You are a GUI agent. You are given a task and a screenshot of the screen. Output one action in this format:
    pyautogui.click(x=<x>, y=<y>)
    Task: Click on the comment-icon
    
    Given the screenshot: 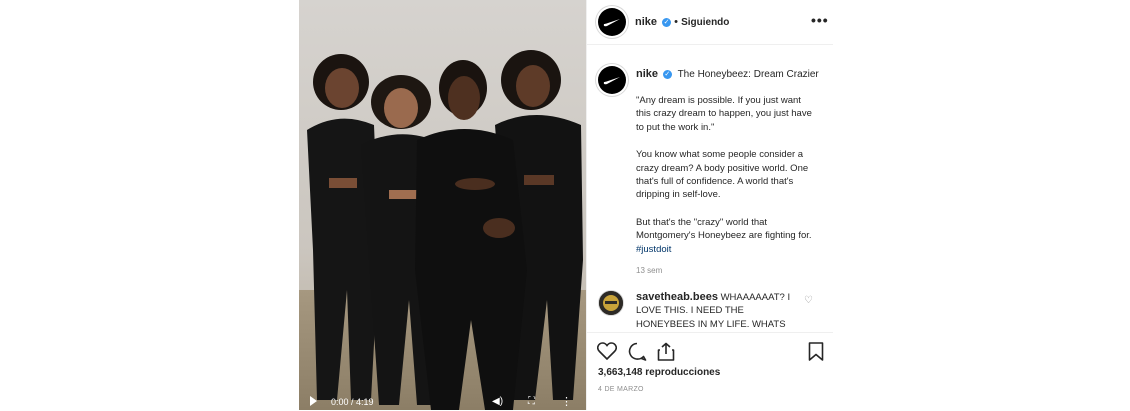 What is the action you would take?
    pyautogui.click(x=637, y=351)
    